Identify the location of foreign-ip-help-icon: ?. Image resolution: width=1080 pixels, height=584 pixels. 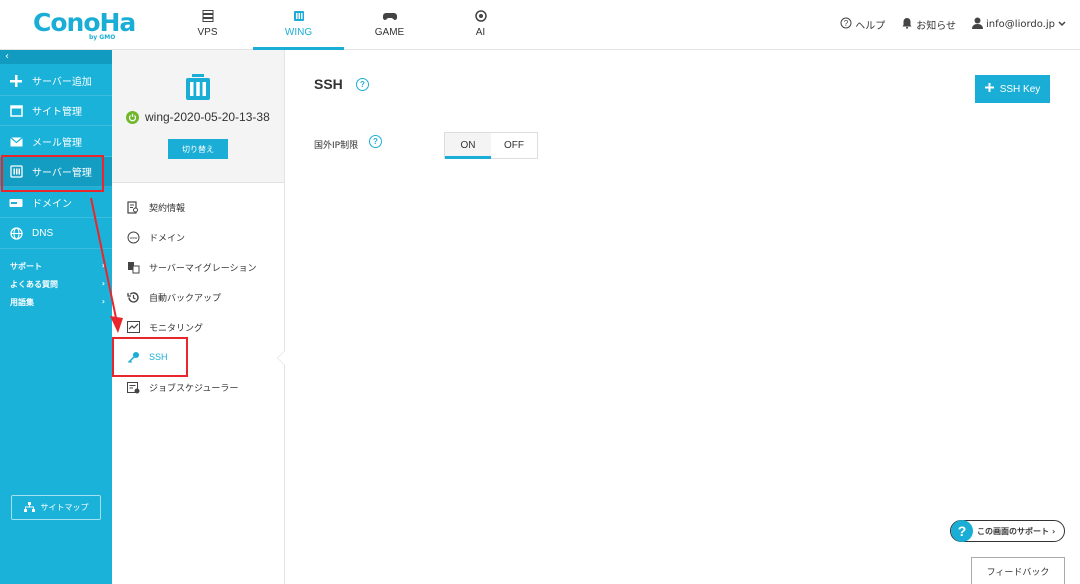
(375, 141).